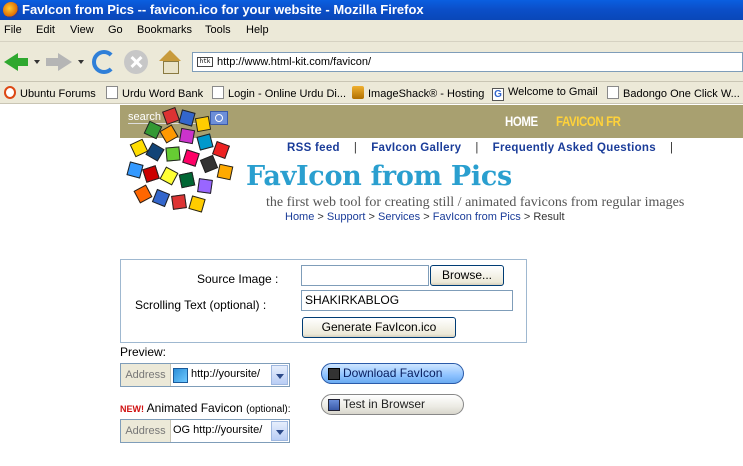  I want to click on imageshack-icon, so click(358, 92).